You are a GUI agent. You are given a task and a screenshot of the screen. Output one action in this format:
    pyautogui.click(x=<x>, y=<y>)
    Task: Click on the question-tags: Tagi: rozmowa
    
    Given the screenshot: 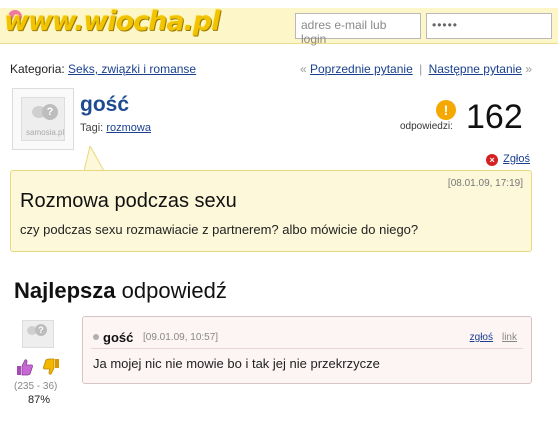 What is the action you would take?
    pyautogui.click(x=115, y=128)
    